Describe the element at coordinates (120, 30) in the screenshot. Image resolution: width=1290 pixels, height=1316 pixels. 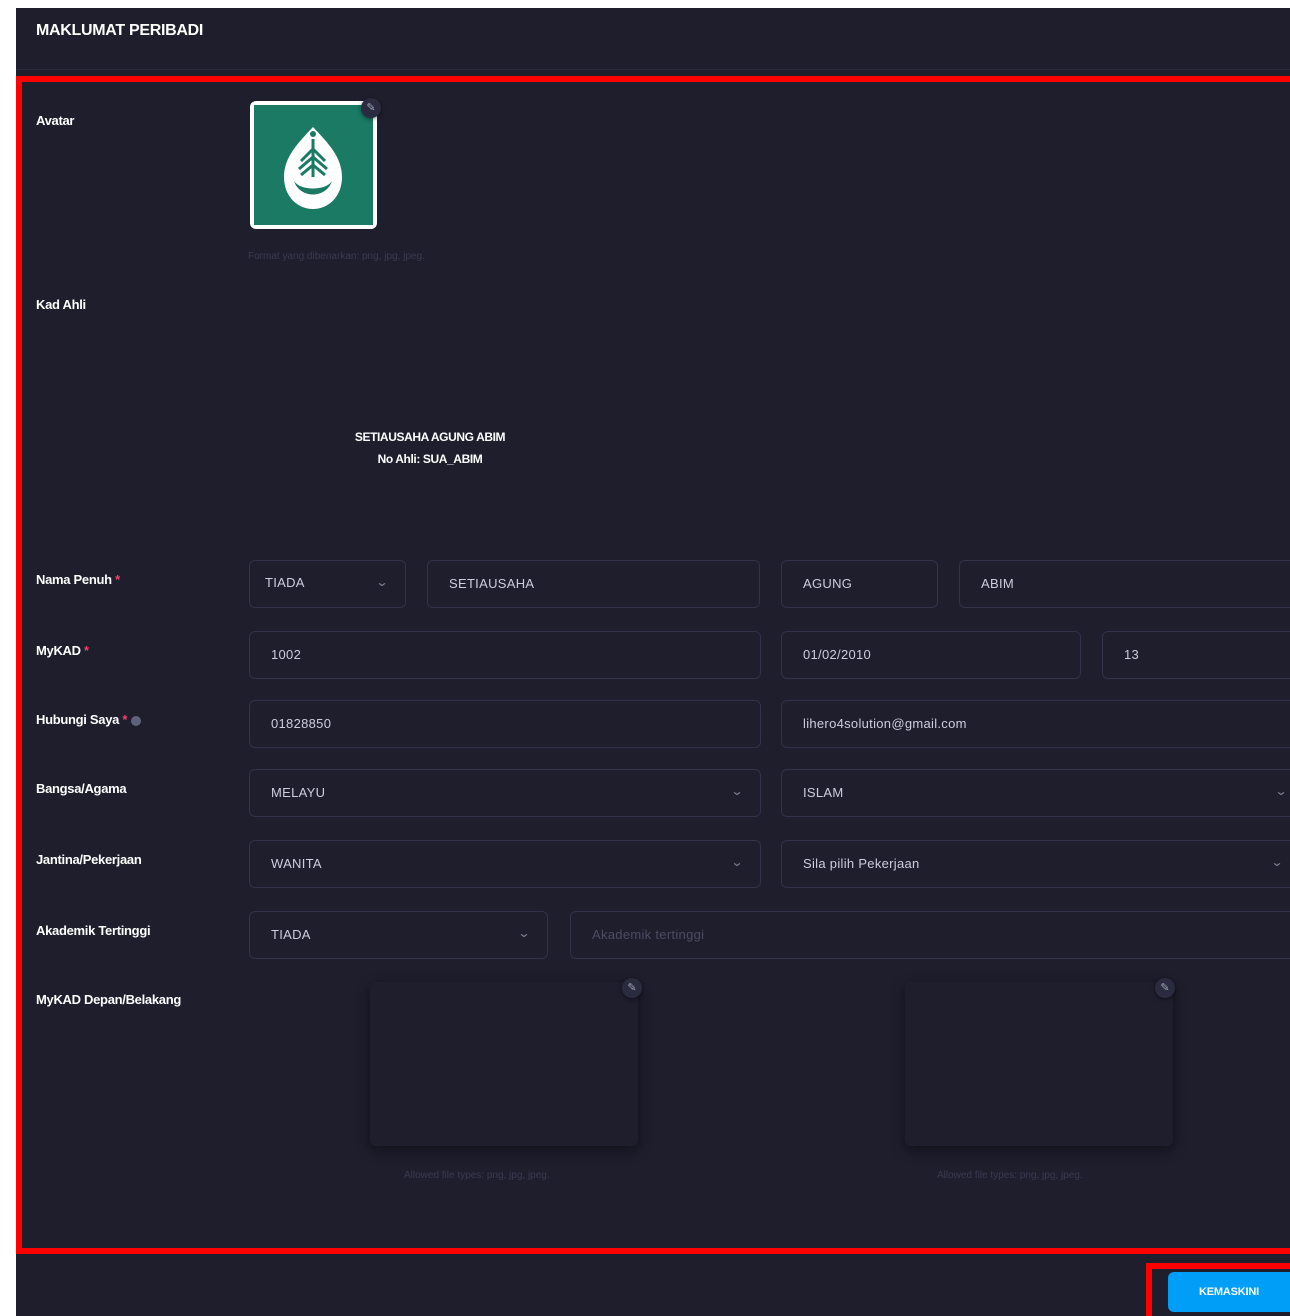
I see `page-title: MAKLUMAT PERIBADI` at that location.